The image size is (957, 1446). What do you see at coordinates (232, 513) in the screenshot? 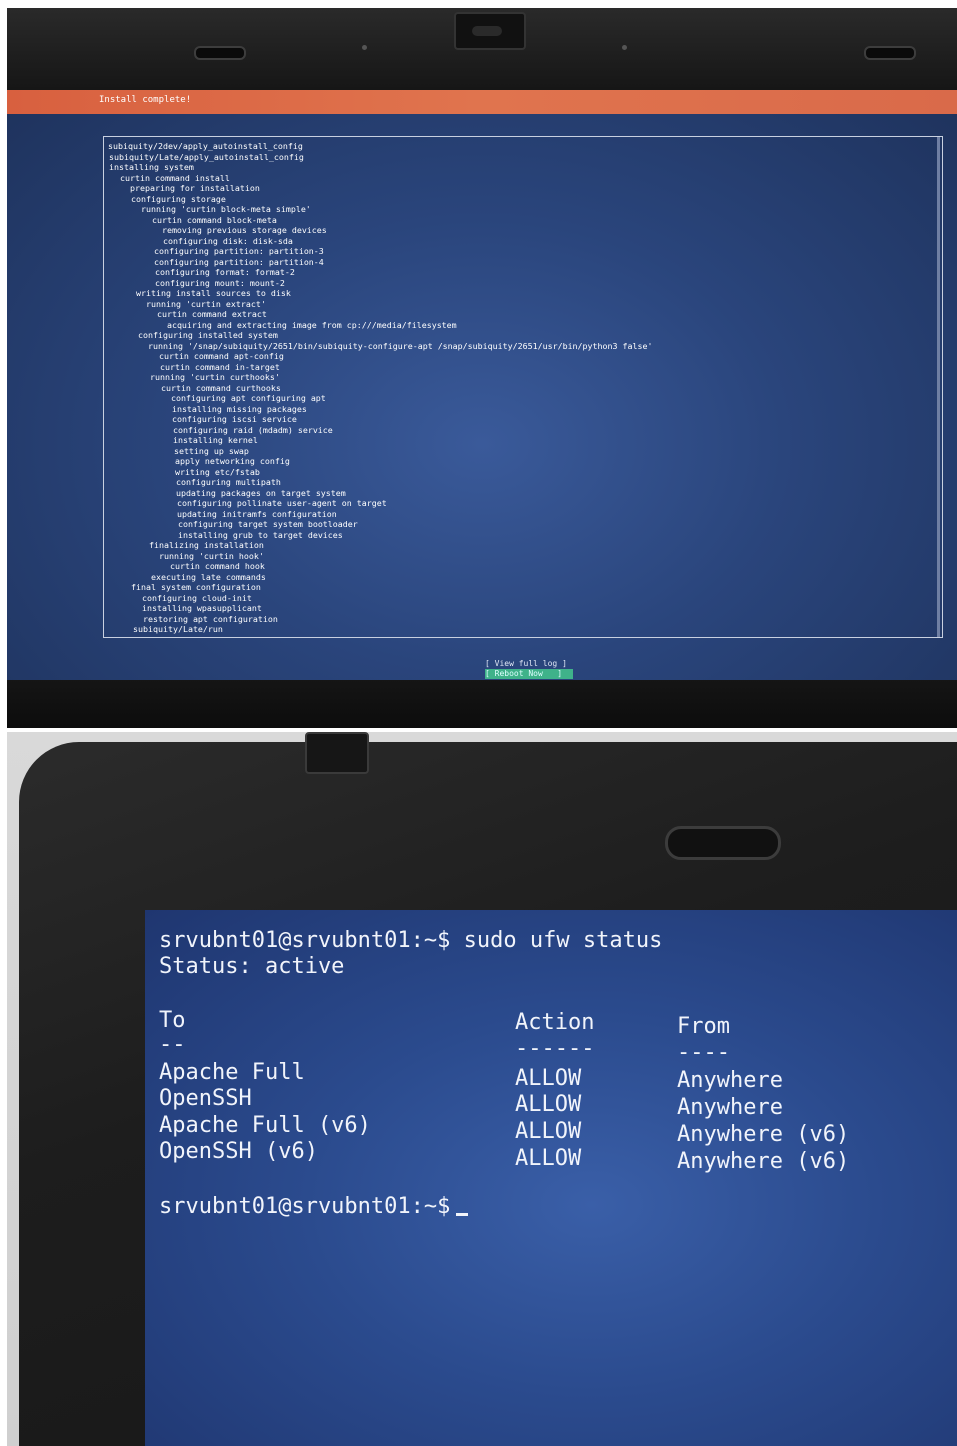
I see `log-line: updating initramfs configuration` at bounding box center [232, 513].